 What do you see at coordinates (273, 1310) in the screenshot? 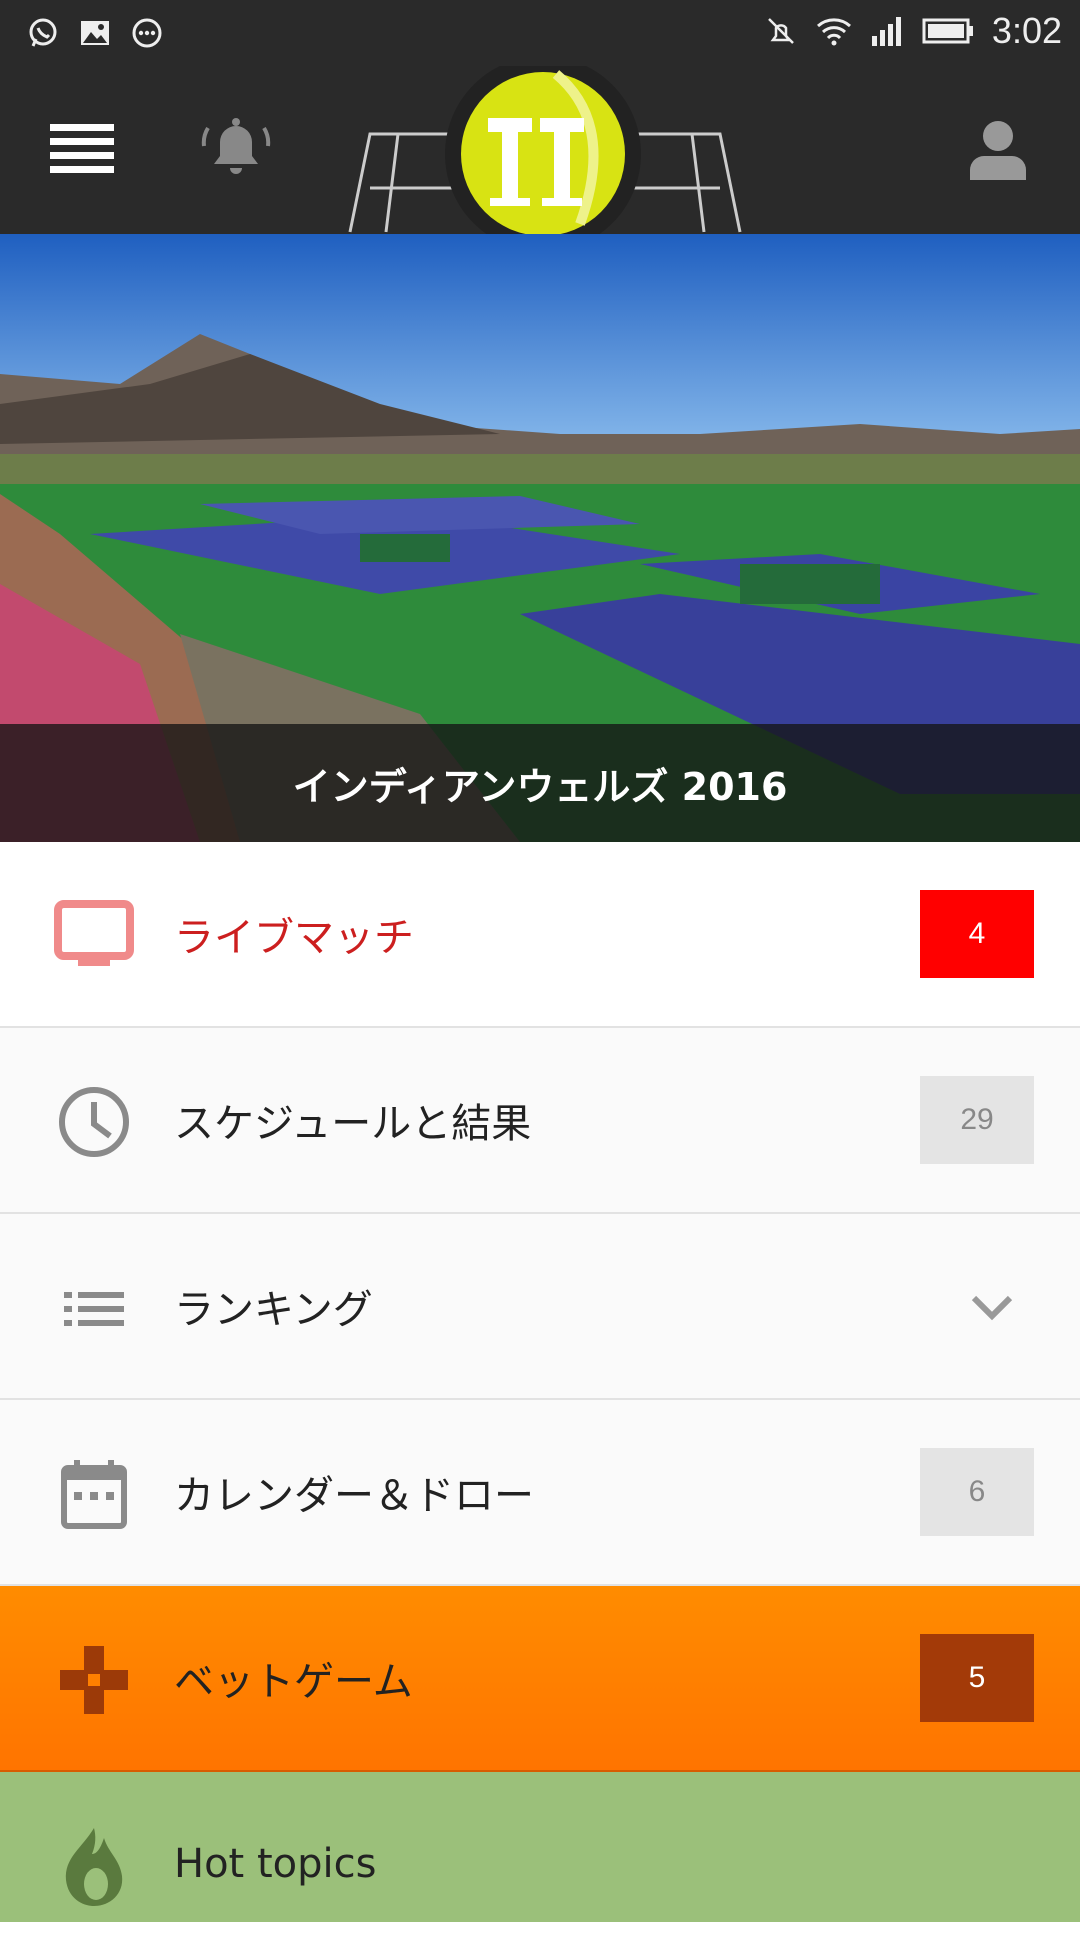
I see `menu-item-label: ランキング` at bounding box center [273, 1310].